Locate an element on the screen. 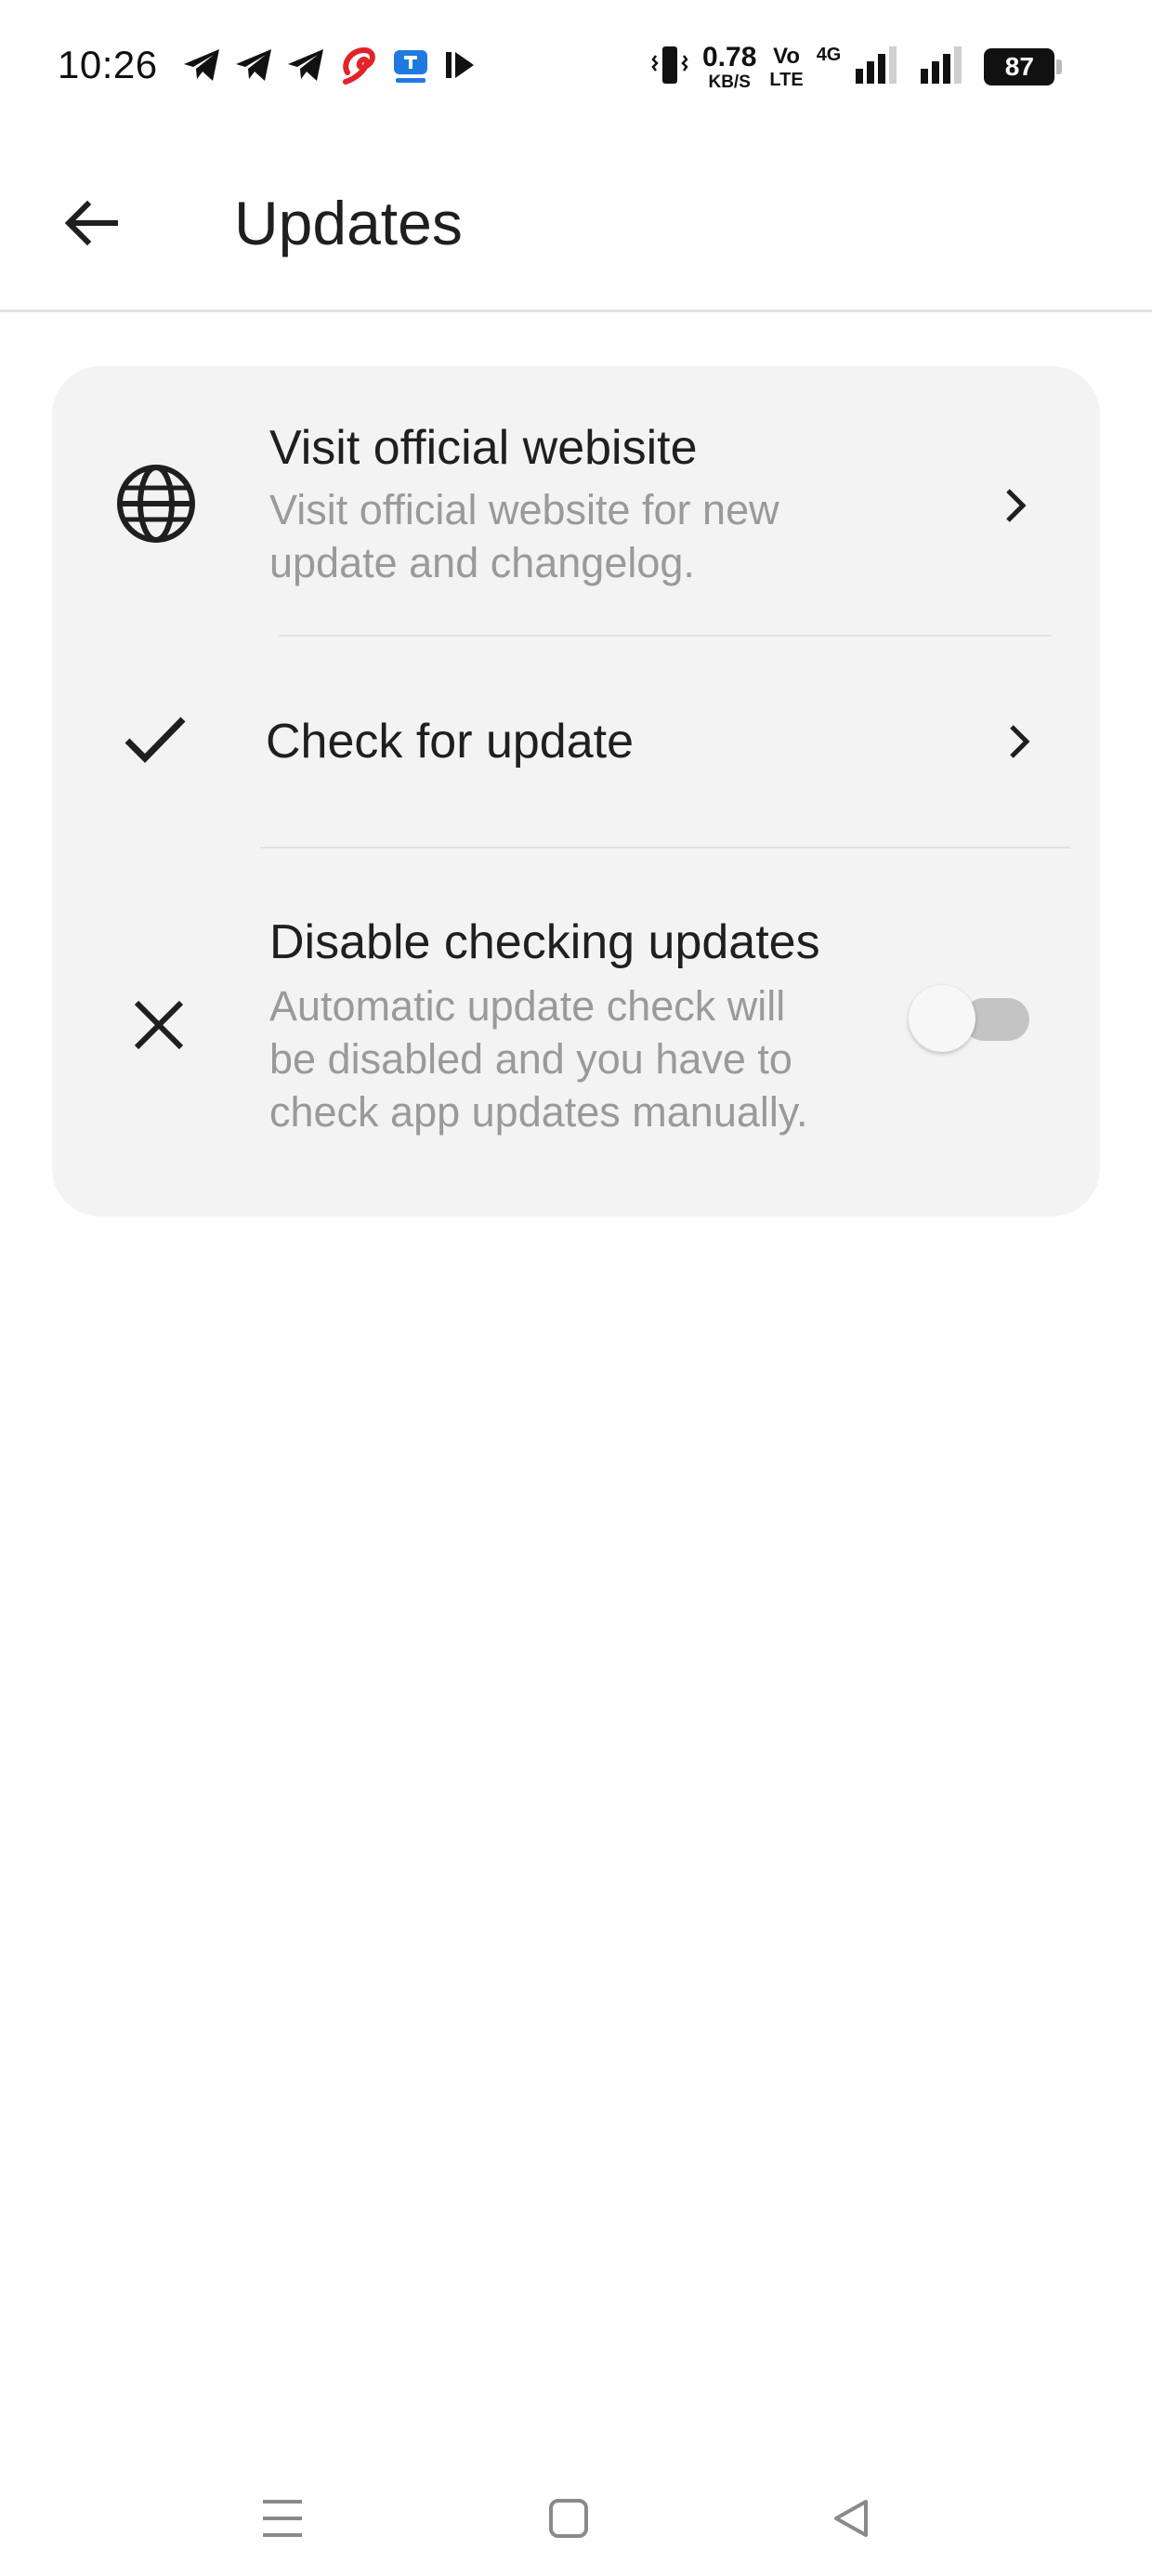 Image resolution: width=1152 pixels, height=2576 pixels. home-button is located at coordinates (568, 2518).